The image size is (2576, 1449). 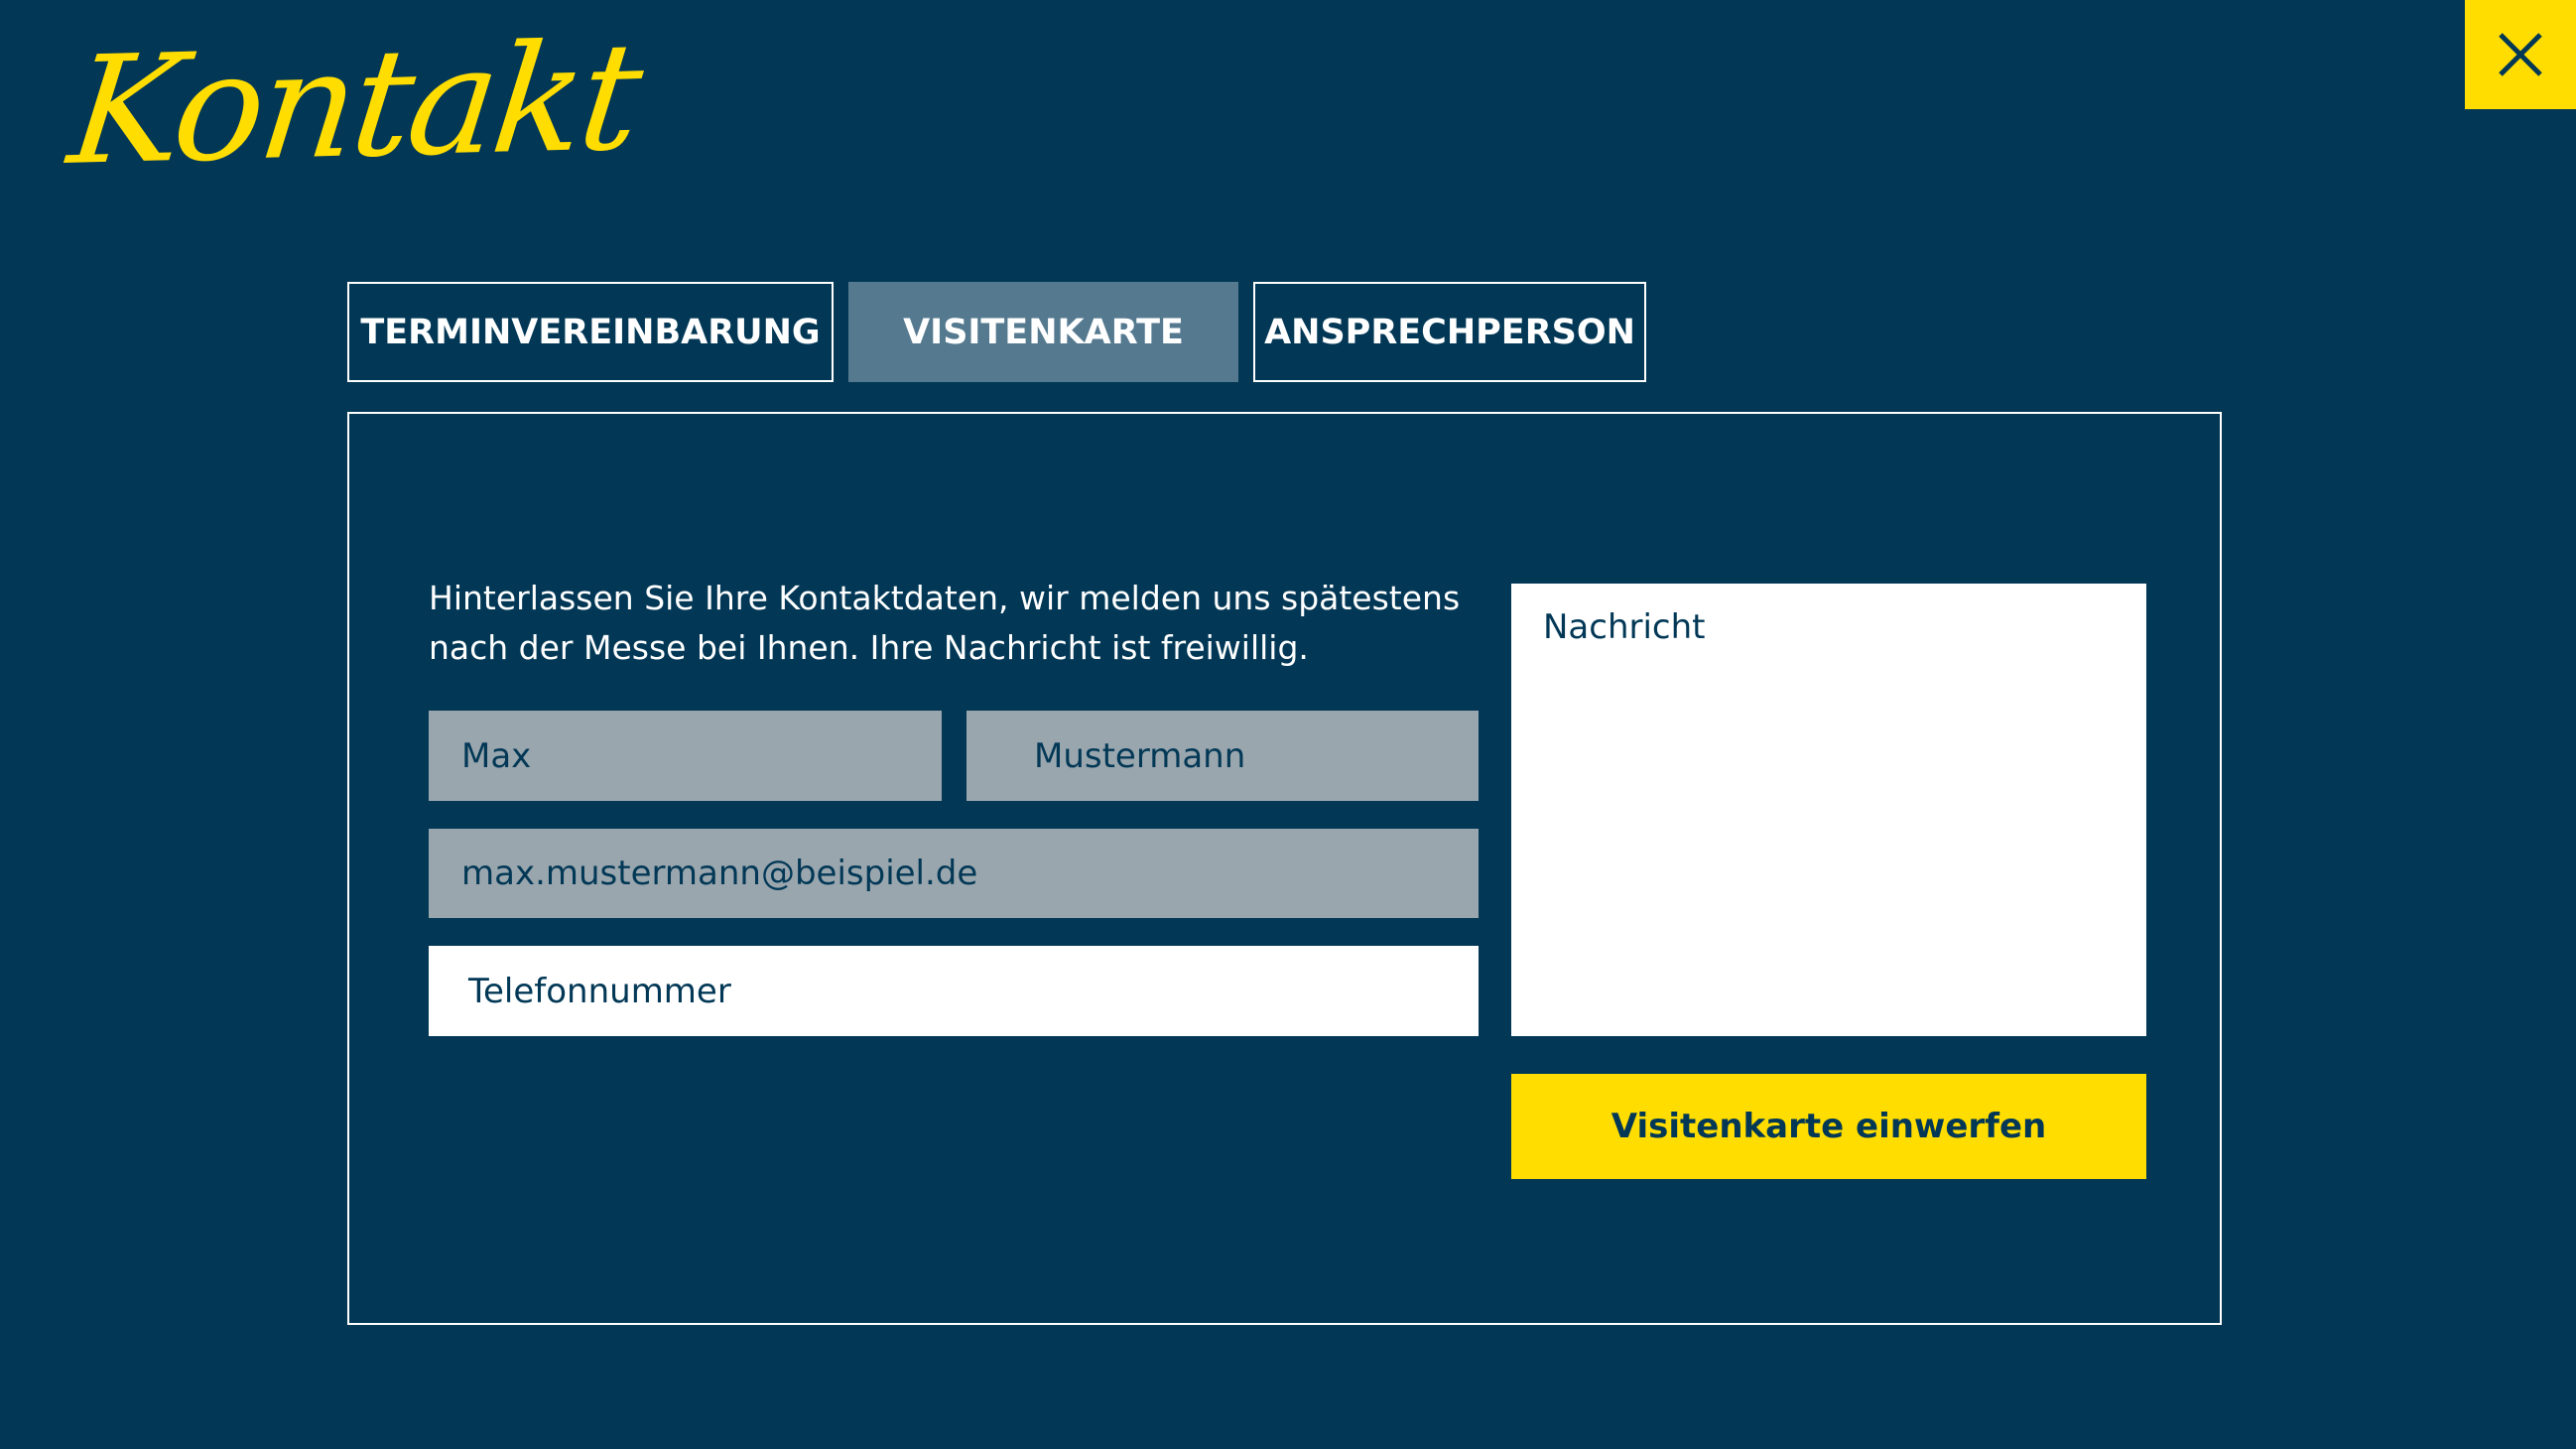 What do you see at coordinates (686, 756) in the screenshot?
I see `first-name-field: Max` at bounding box center [686, 756].